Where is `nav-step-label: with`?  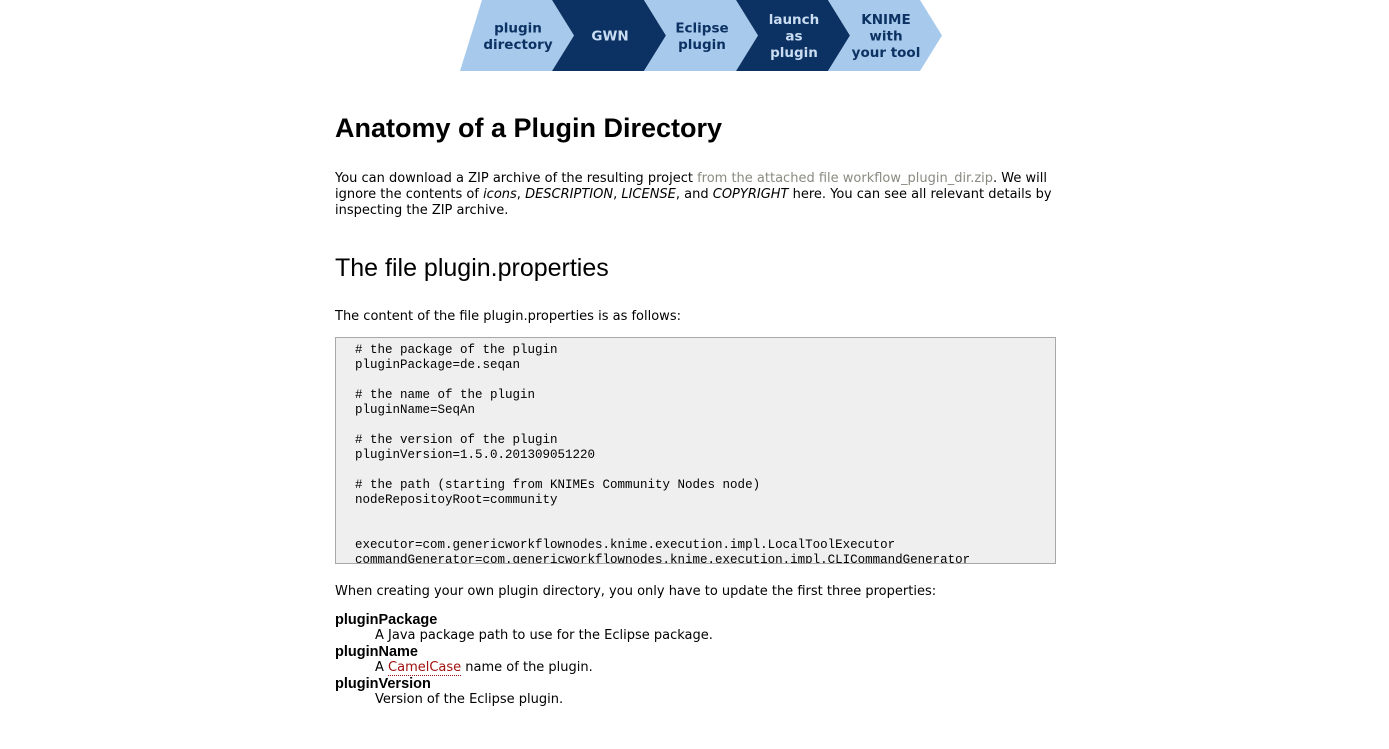 nav-step-label: with is located at coordinates (885, 37).